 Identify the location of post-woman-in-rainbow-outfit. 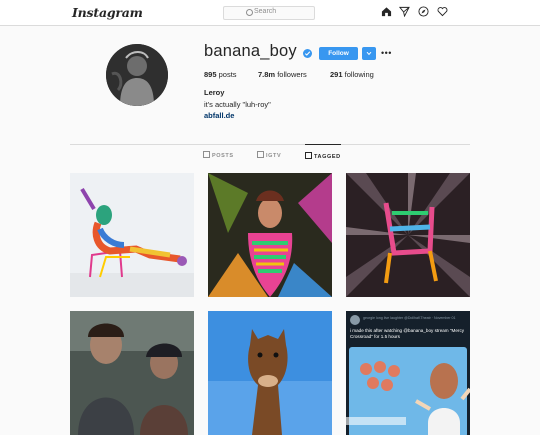
(270, 235).